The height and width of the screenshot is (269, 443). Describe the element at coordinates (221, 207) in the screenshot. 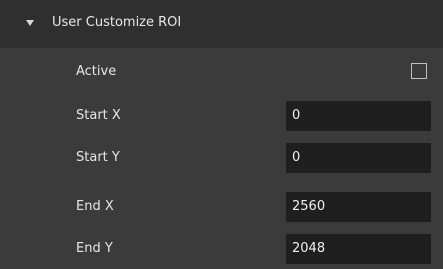

I see `row-end-x: End X` at that location.